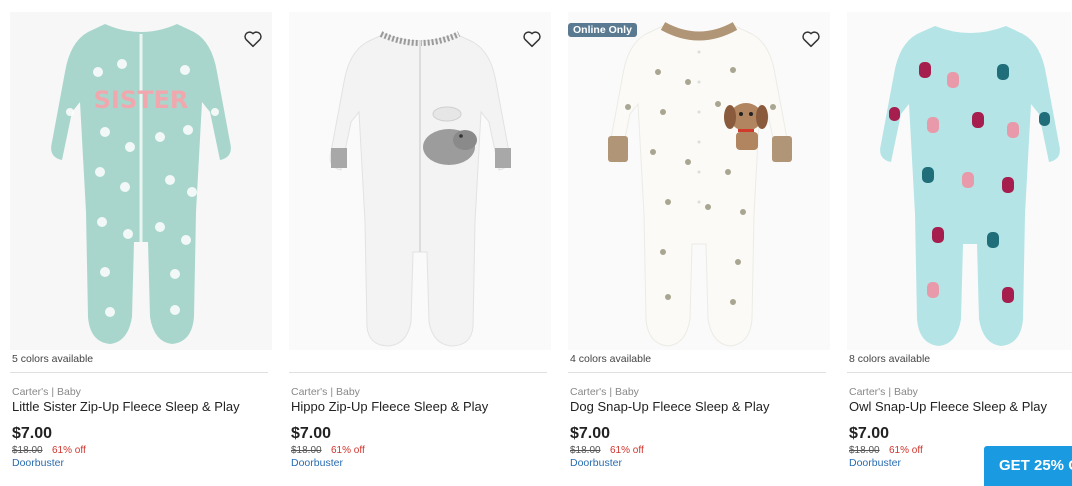 The image size is (1072, 486). I want to click on colors-available: 4 colors available, so click(611, 359).